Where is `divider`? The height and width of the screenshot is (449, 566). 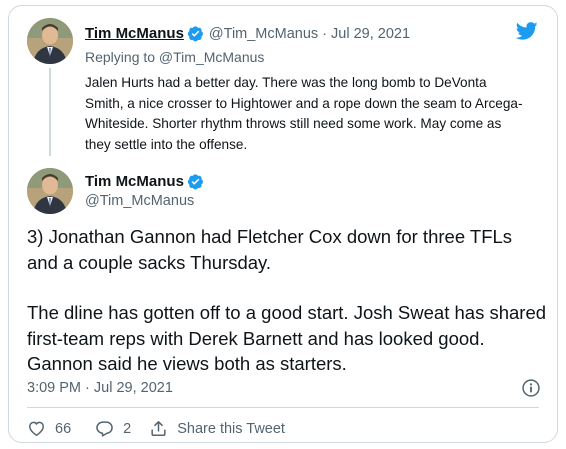 divider is located at coordinates (283, 407).